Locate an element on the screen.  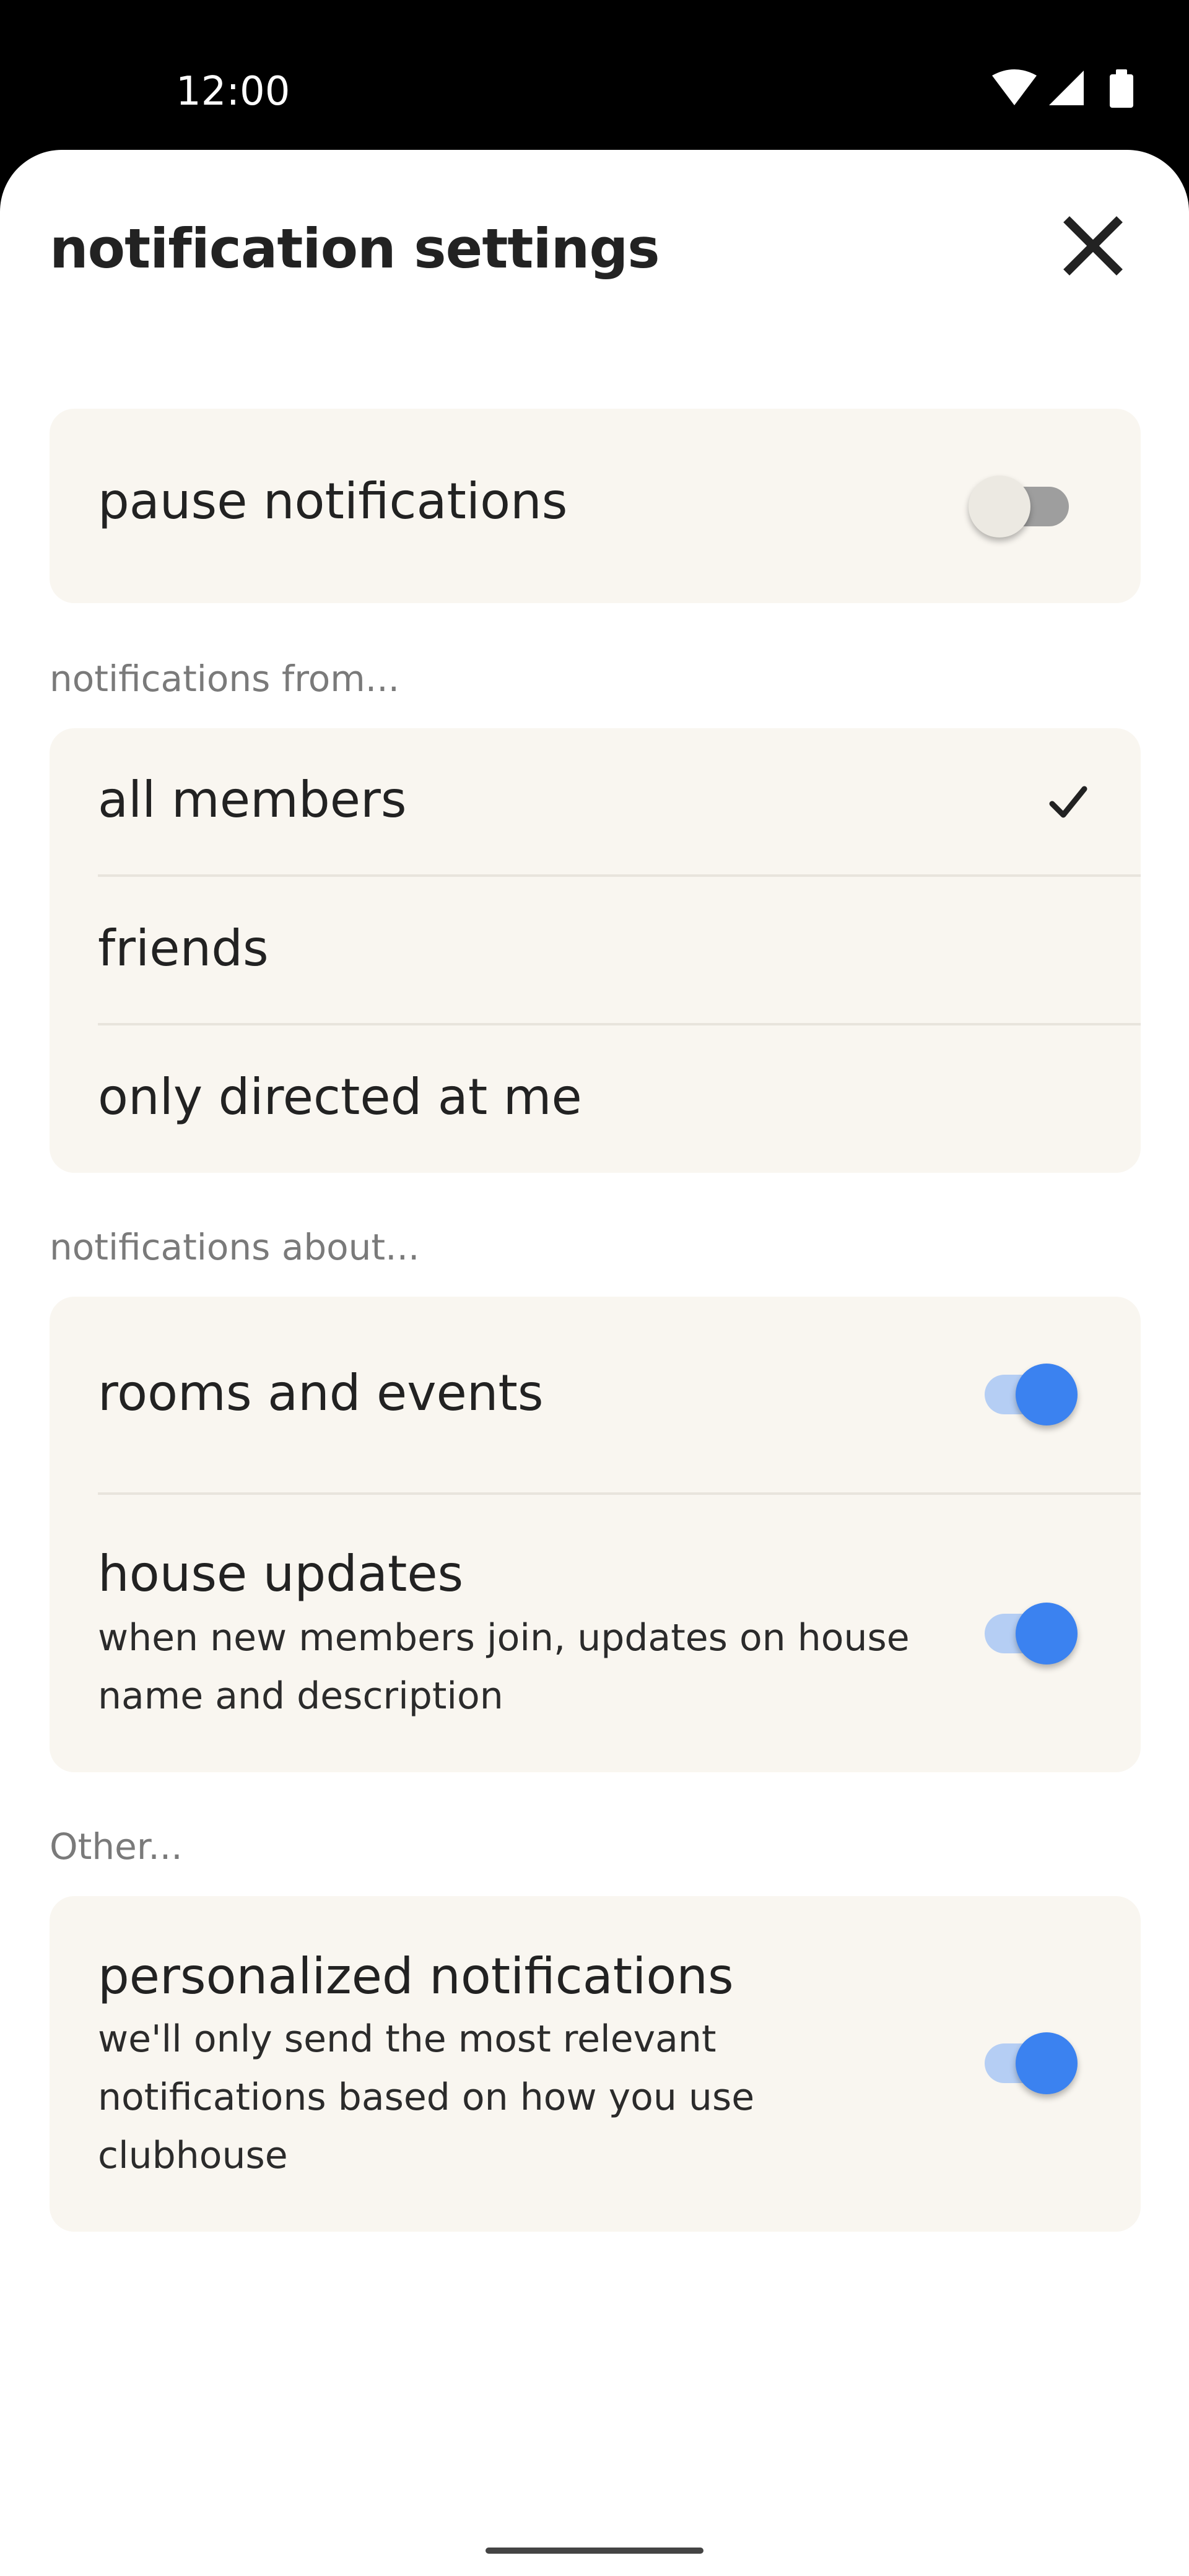
close-icon is located at coordinates (1093, 246).